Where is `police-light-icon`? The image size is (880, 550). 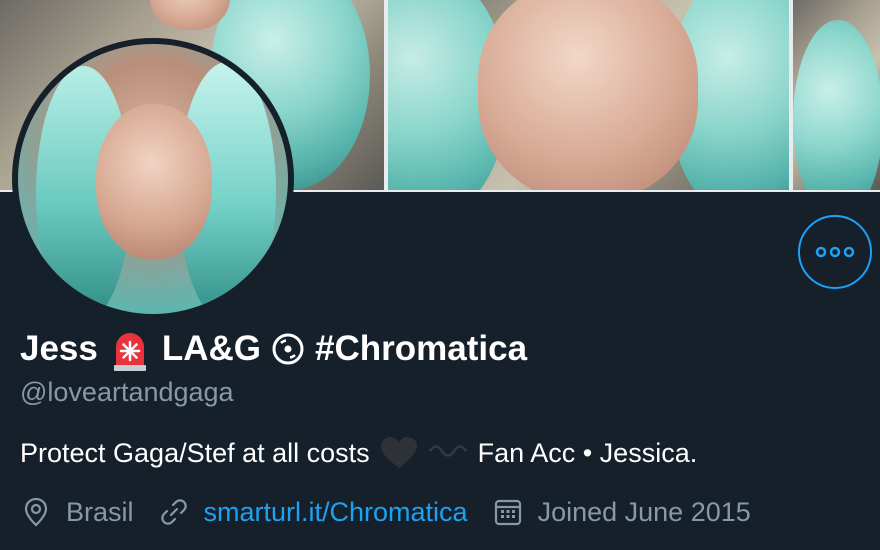
police-light-icon is located at coordinates (129, 352).